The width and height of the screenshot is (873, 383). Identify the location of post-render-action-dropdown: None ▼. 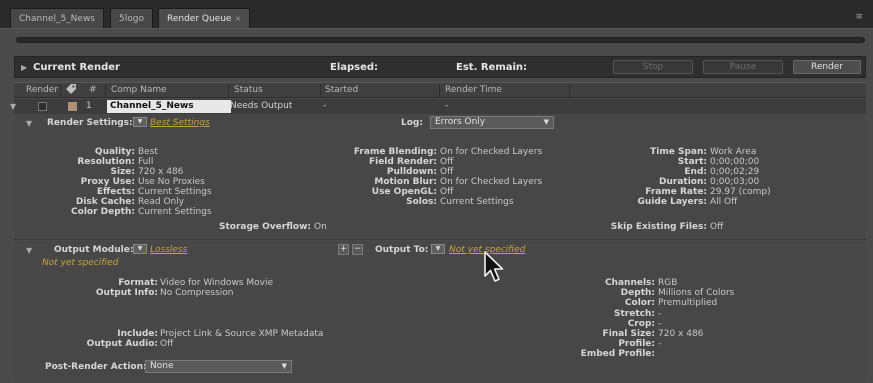
(218, 366).